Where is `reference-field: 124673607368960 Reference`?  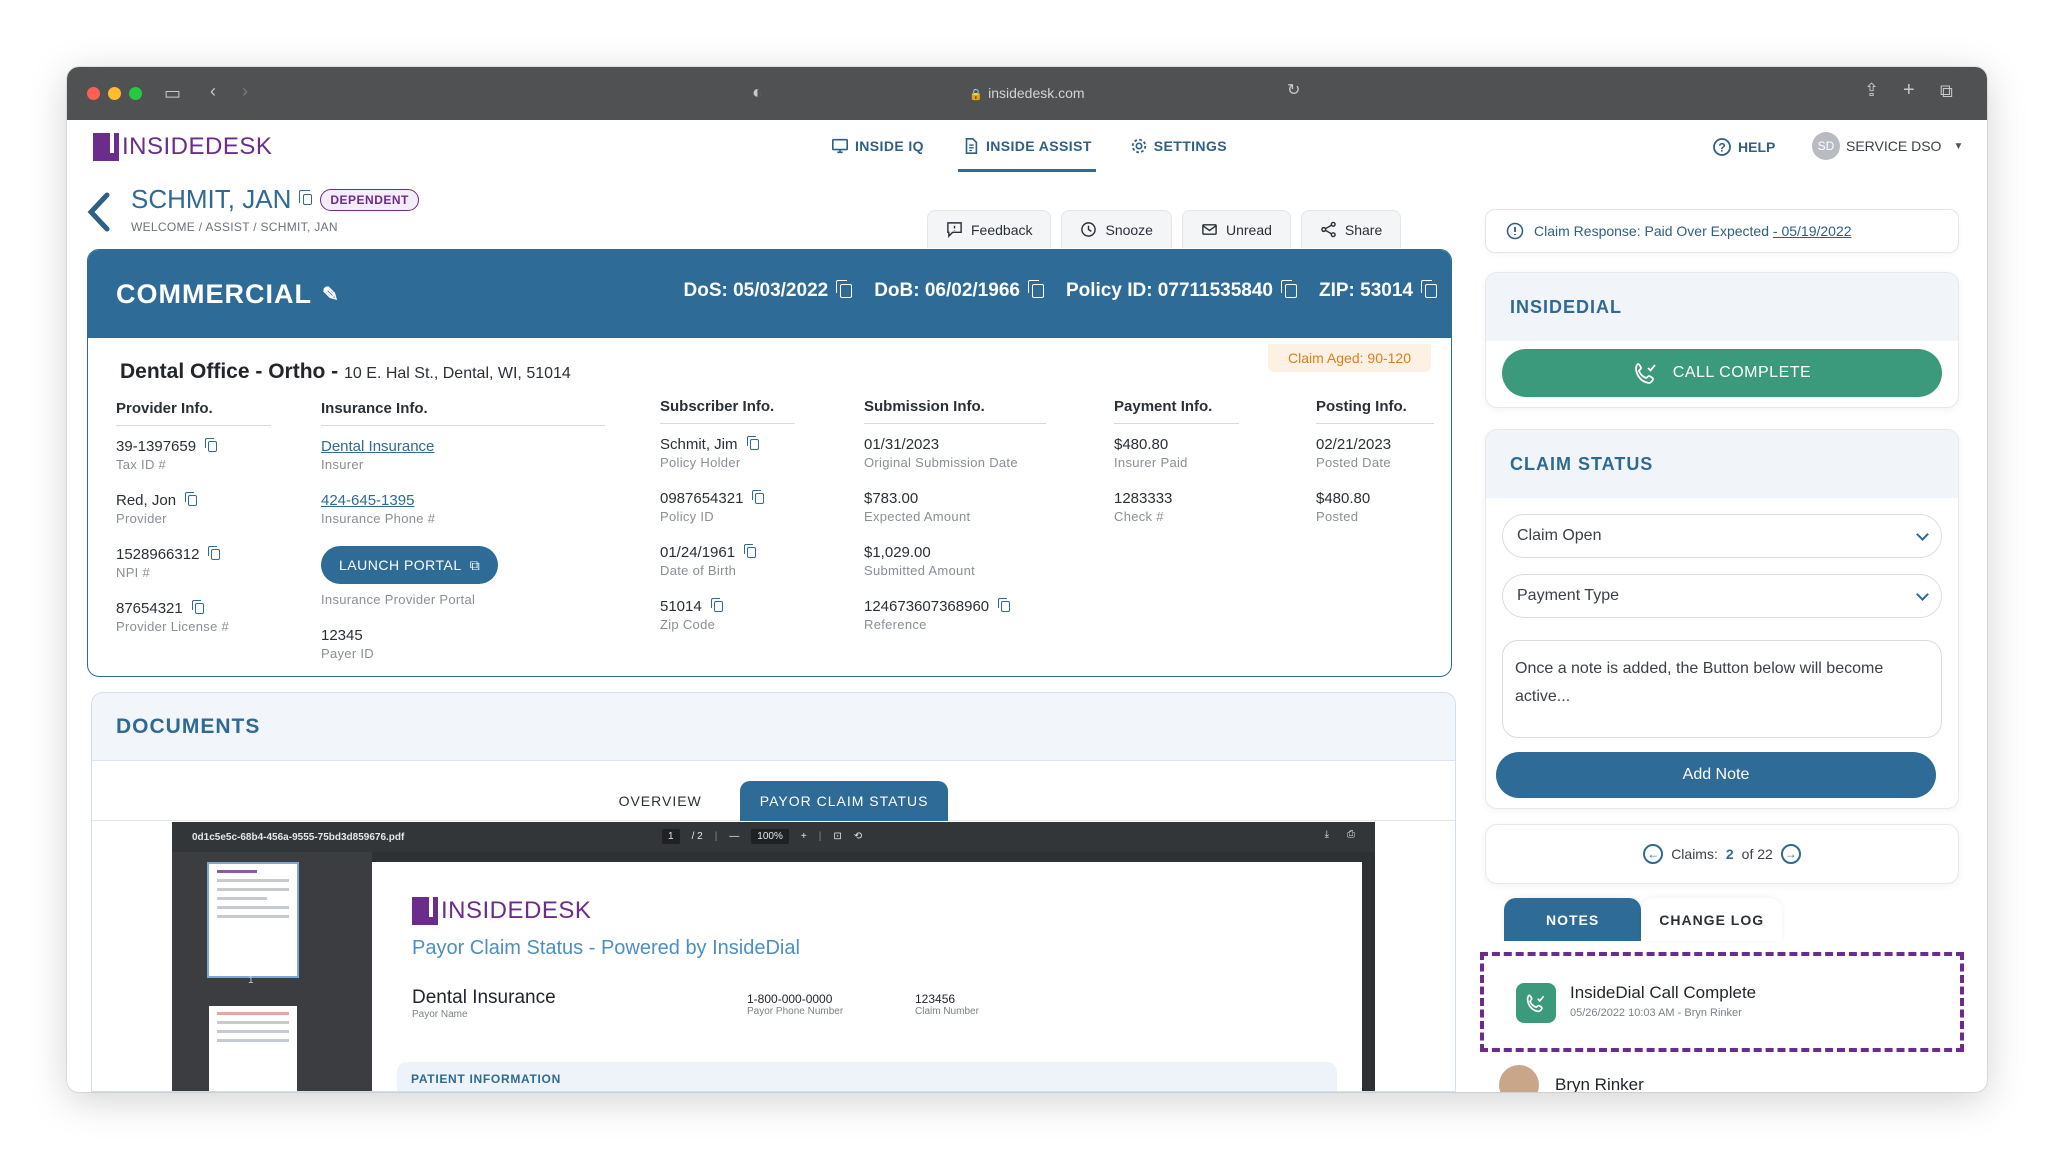 reference-field: 124673607368960 Reference is located at coordinates (955, 615).